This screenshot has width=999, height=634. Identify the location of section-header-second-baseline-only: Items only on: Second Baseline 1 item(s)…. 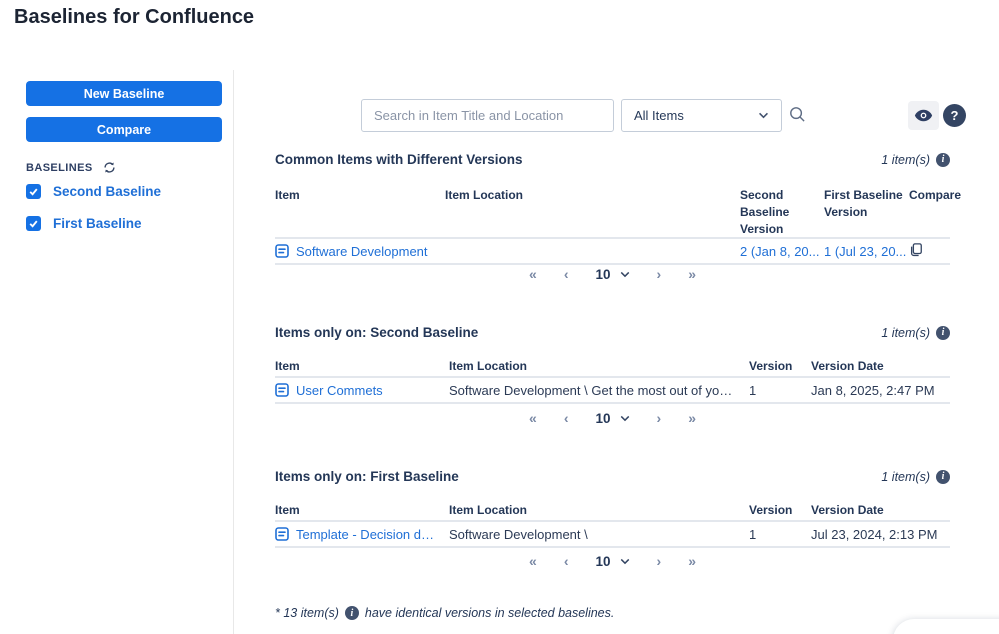
(612, 332).